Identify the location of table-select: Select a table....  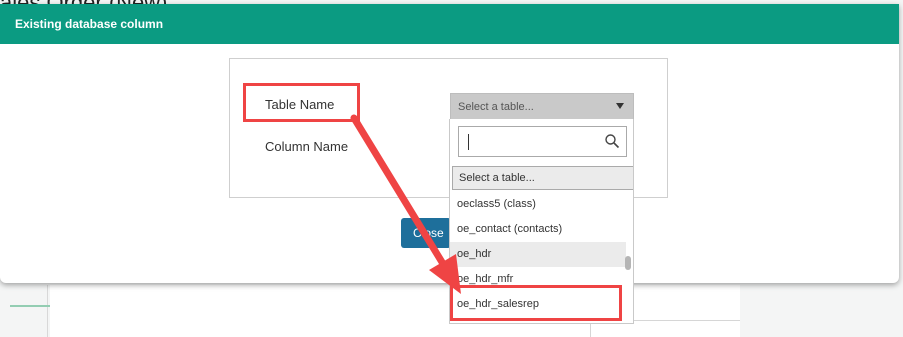
(542, 106).